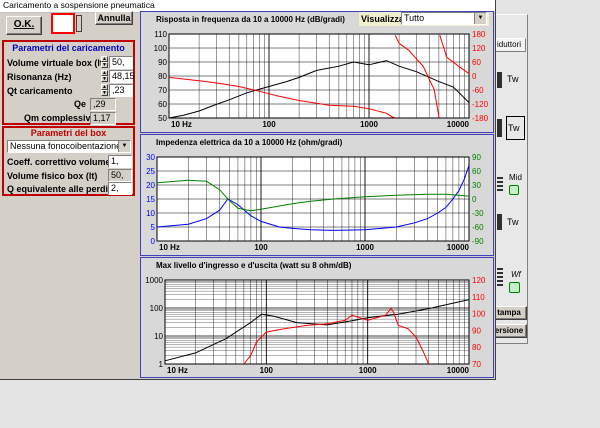 The image size is (600, 428). I want to click on y-tick-label: 20, so click(150, 185).